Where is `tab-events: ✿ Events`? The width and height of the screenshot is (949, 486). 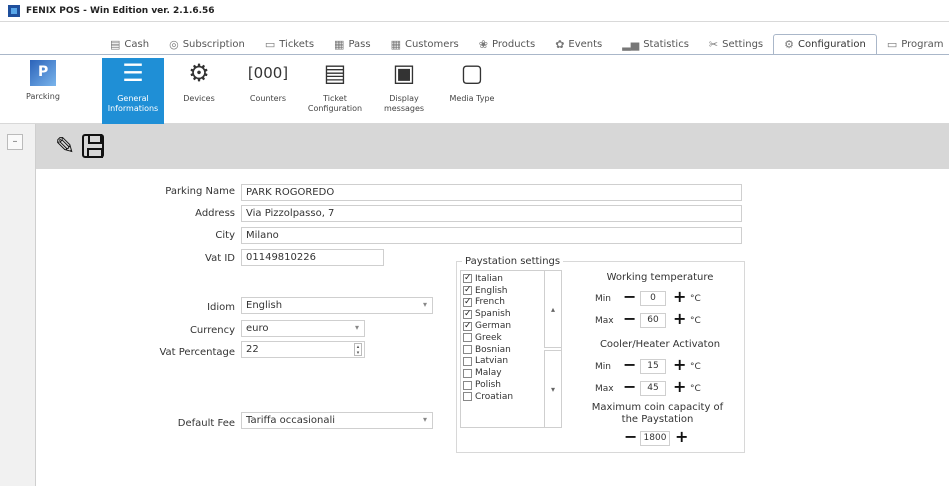 tab-events: ✿ Events is located at coordinates (578, 44).